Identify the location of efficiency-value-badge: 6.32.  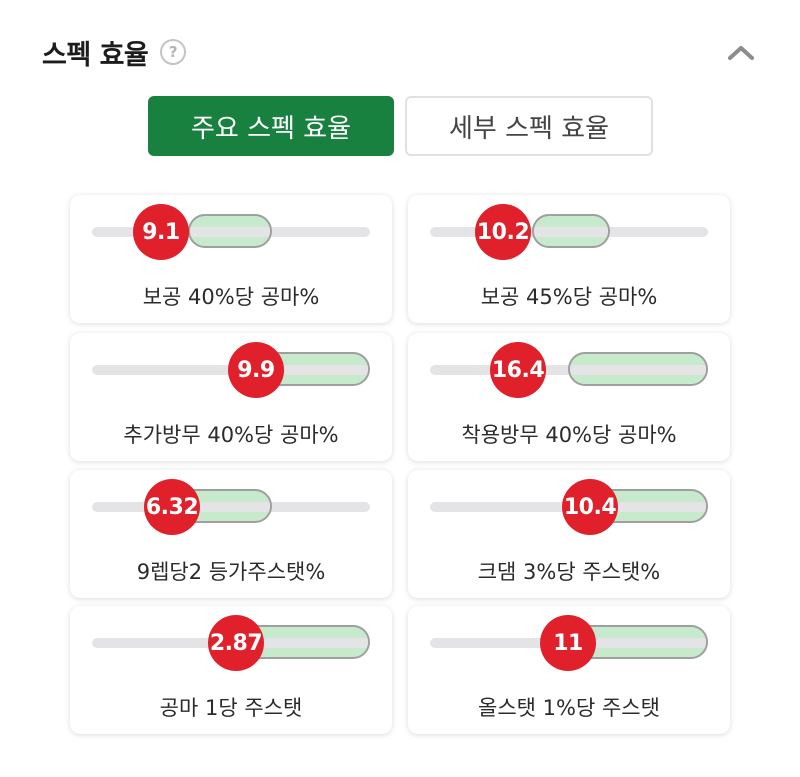
(172, 507).